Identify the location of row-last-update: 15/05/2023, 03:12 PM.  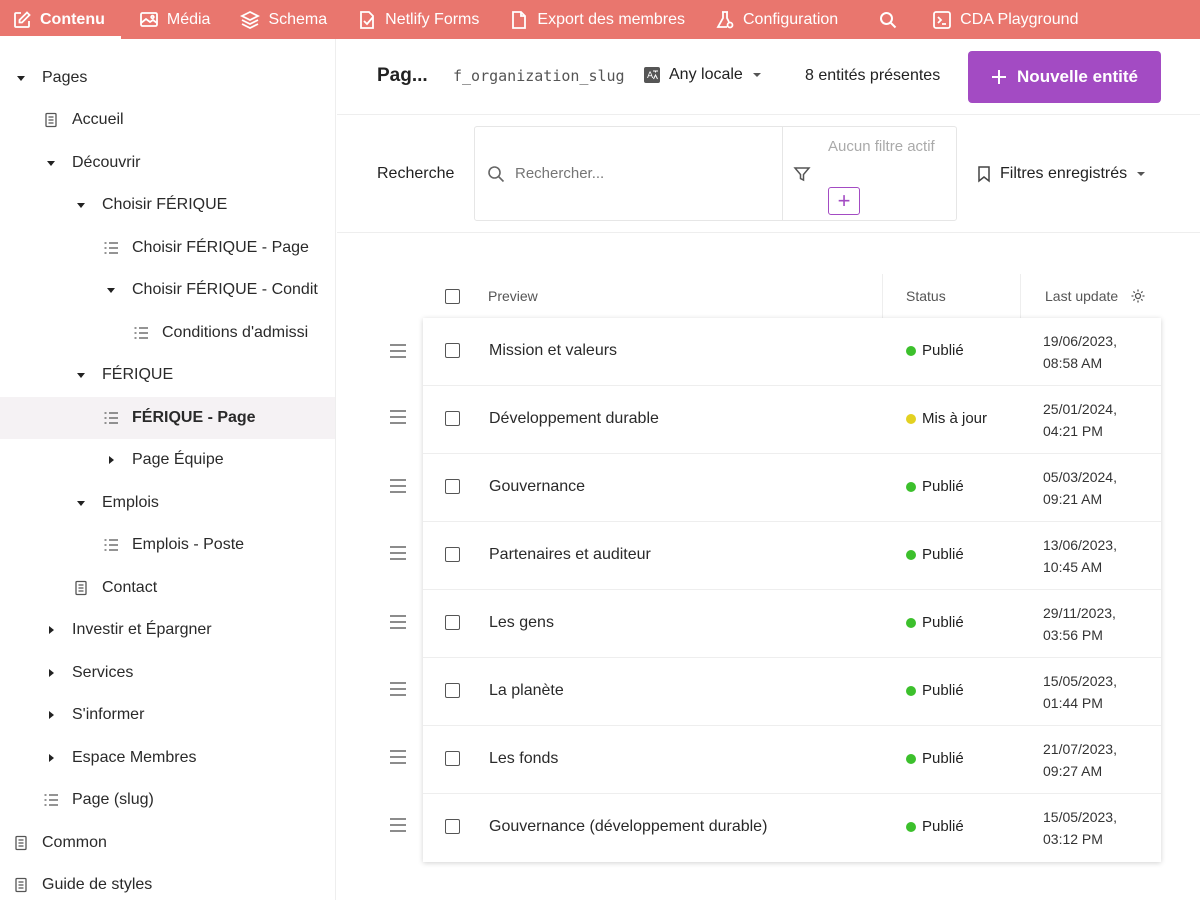
(1080, 828).